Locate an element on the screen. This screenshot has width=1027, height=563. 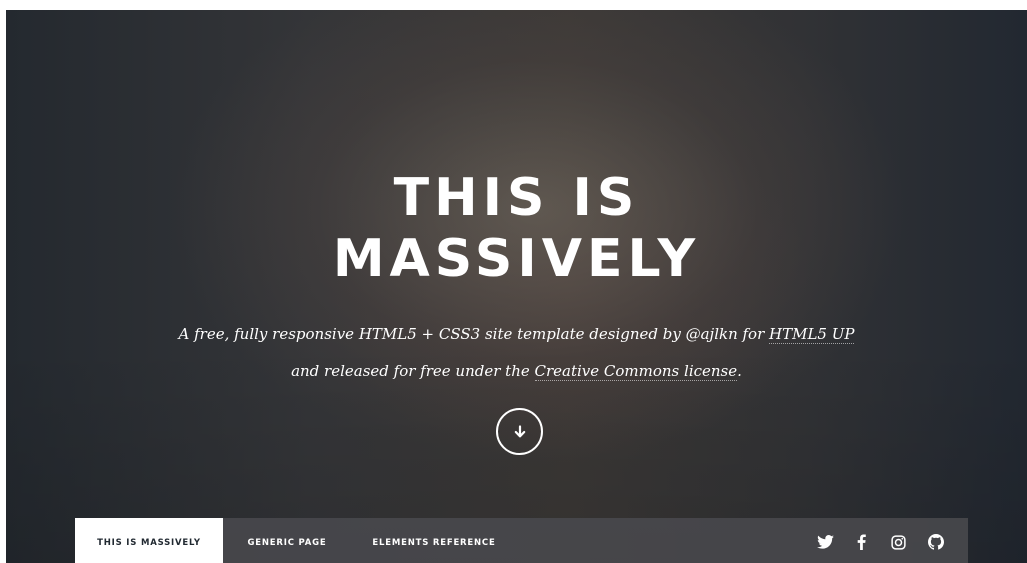
title-line-2: MASSIVELY is located at coordinates (516, 259).